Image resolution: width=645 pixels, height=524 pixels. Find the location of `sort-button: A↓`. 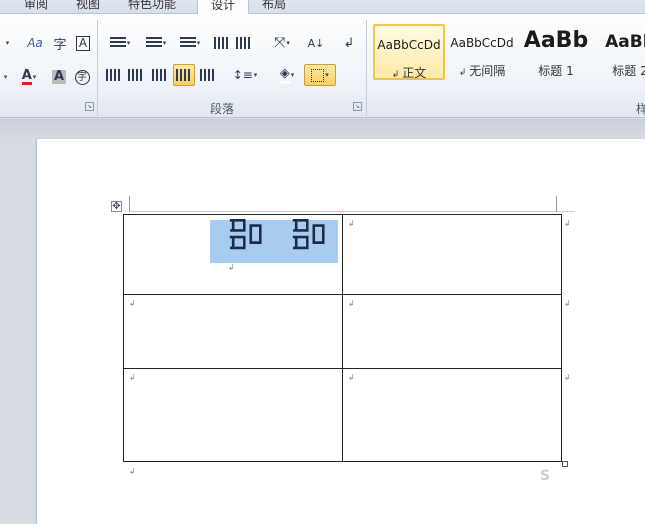

sort-button: A↓ is located at coordinates (316, 43).